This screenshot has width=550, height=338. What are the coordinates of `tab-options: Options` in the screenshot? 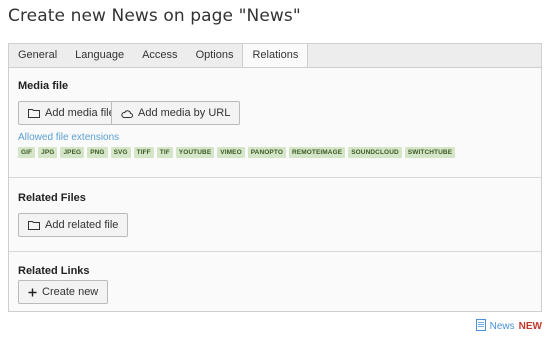 It's located at (215, 55).